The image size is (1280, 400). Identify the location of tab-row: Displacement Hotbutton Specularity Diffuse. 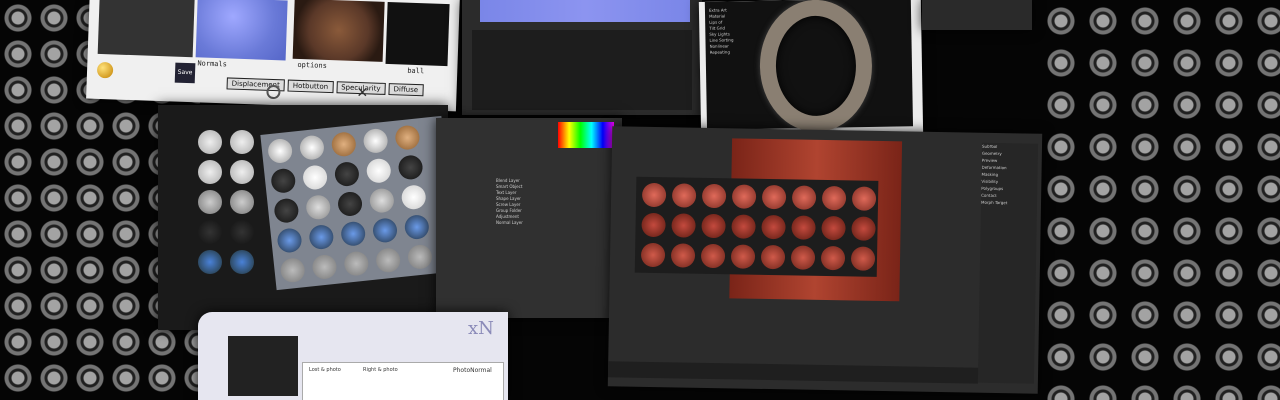
(326, 83).